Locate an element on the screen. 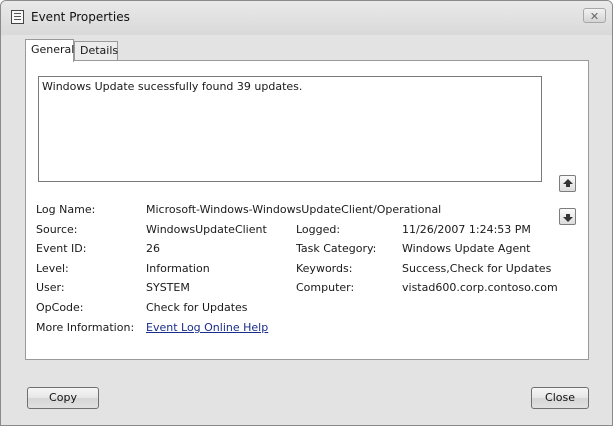 This screenshot has width=613, height=426. task-category-label: Task Category: is located at coordinates (336, 248).